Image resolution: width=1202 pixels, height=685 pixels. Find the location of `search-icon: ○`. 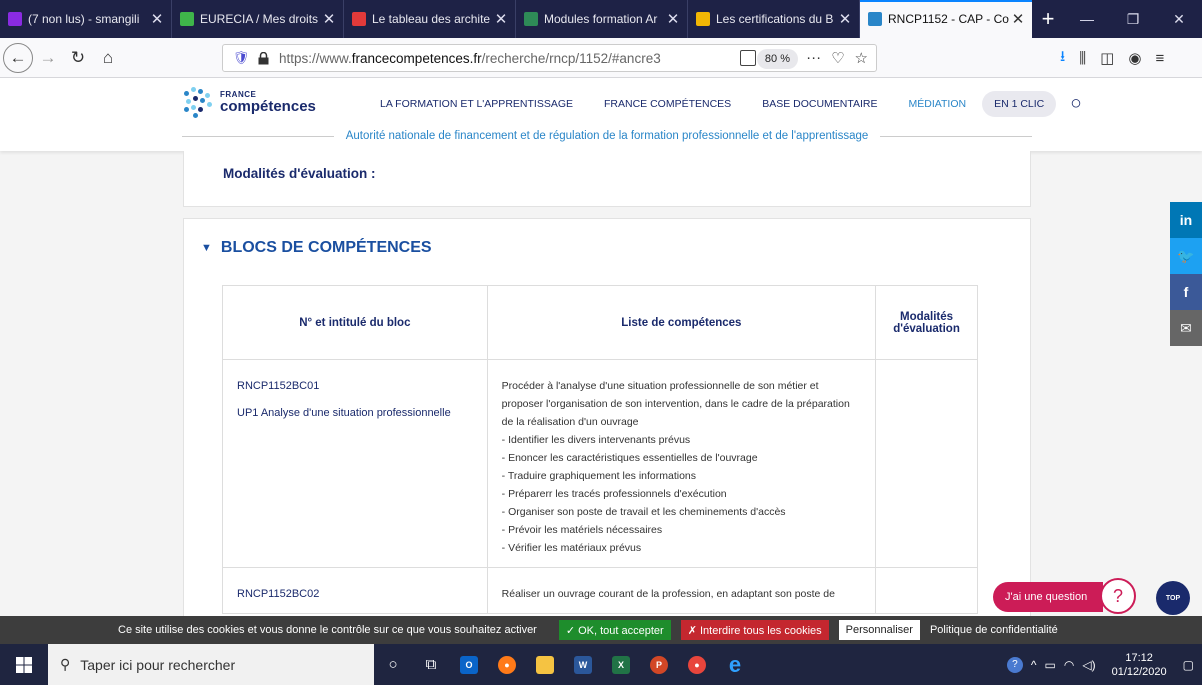

search-icon: ○ is located at coordinates (1075, 104).